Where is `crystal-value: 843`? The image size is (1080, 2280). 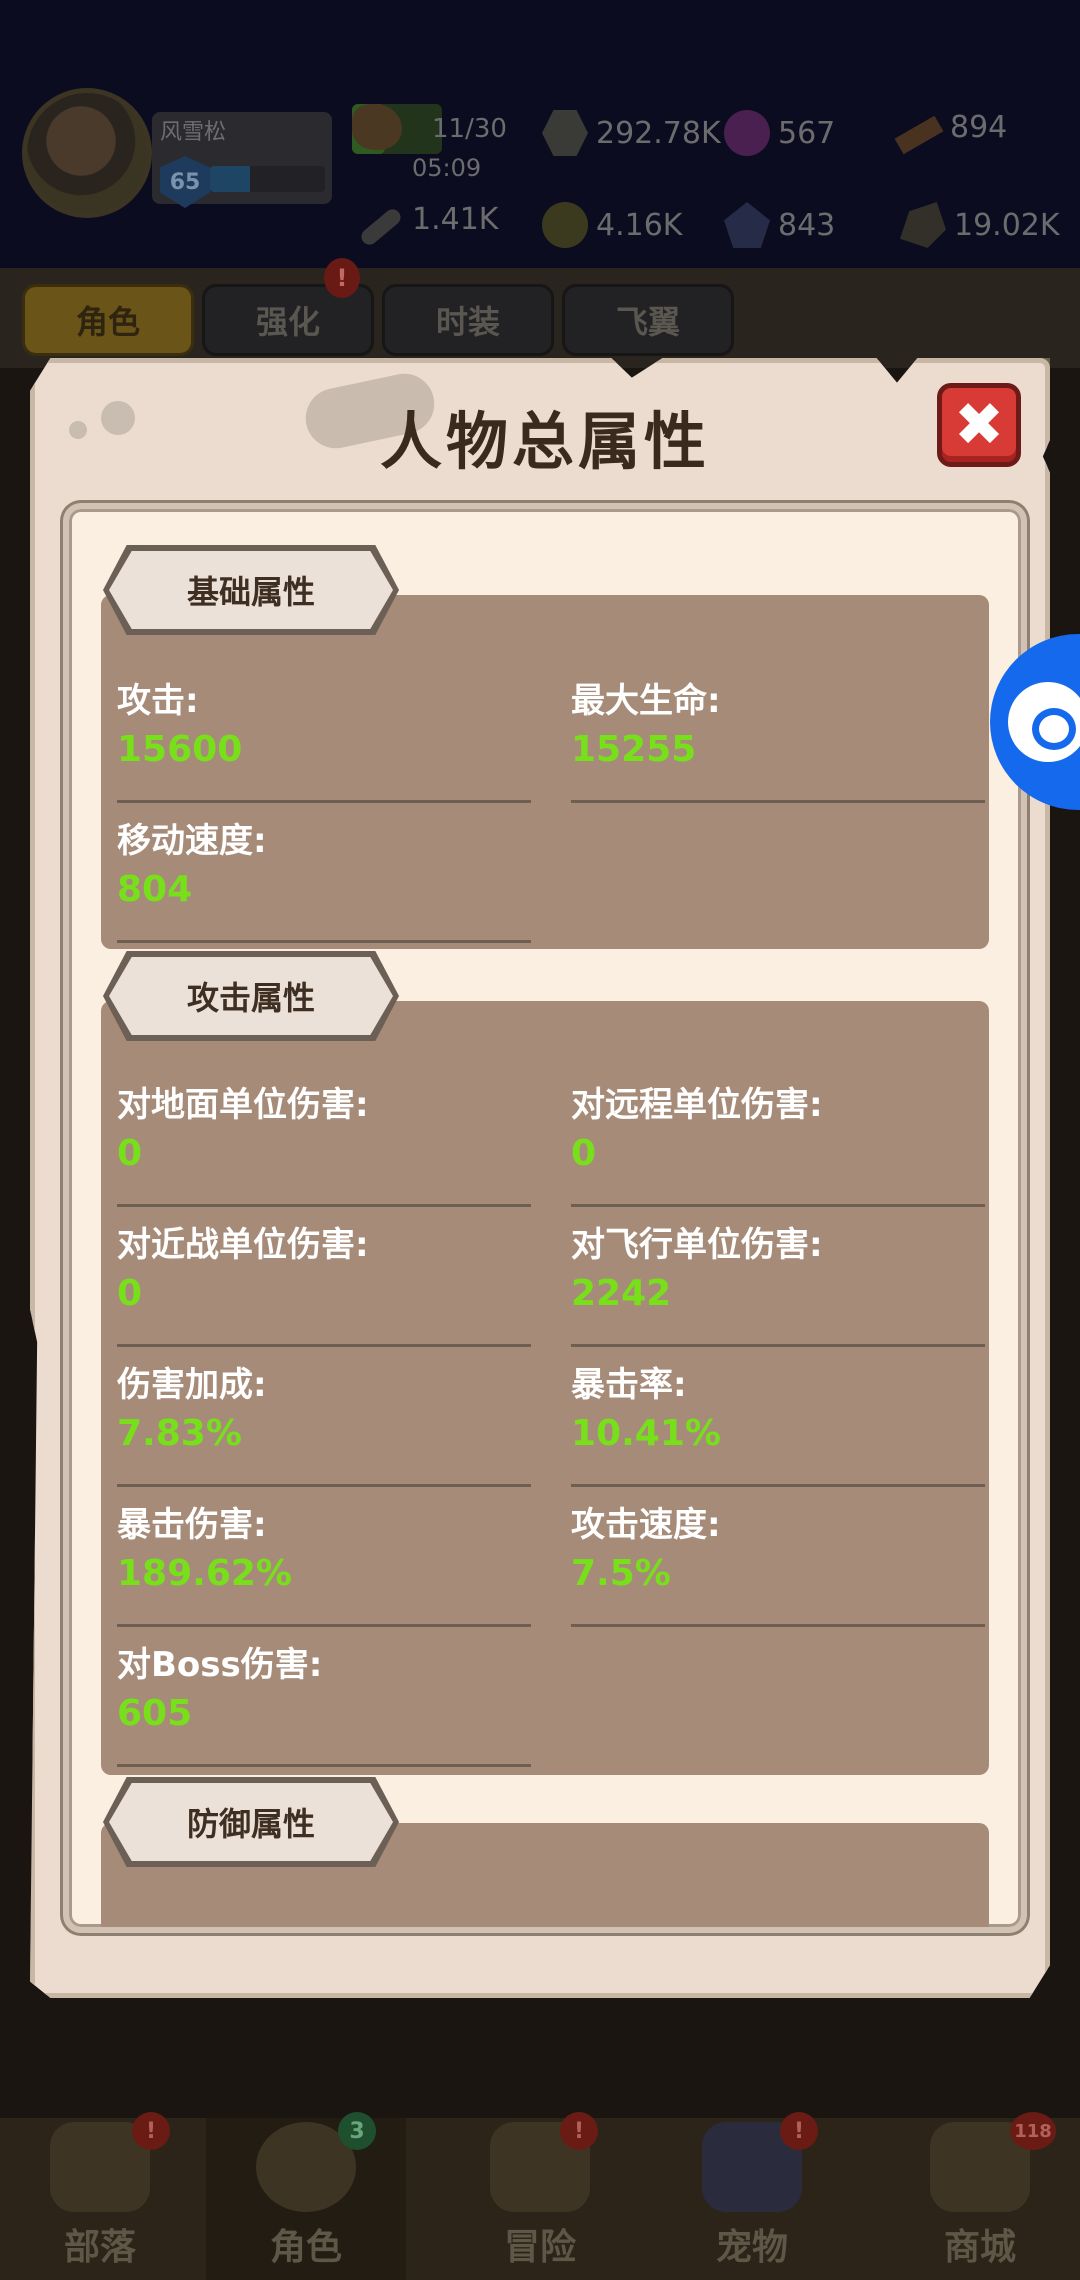 crystal-value: 843 is located at coordinates (807, 225).